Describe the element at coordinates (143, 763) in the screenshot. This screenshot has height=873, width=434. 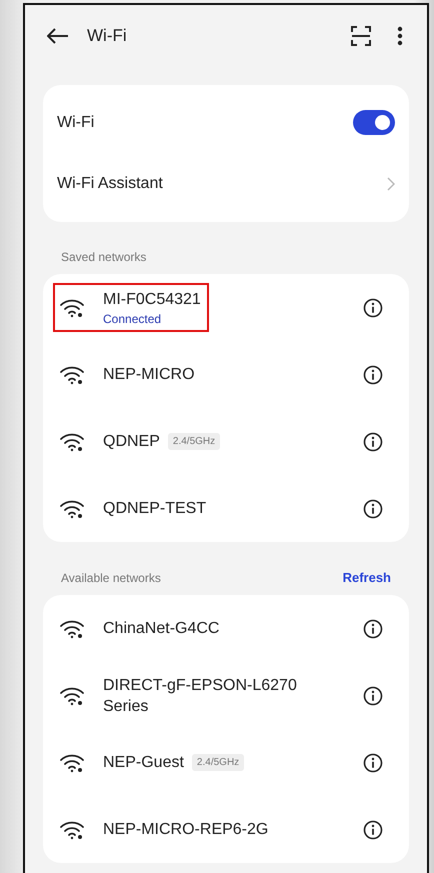
I see `network-name: NEP-Guest` at that location.